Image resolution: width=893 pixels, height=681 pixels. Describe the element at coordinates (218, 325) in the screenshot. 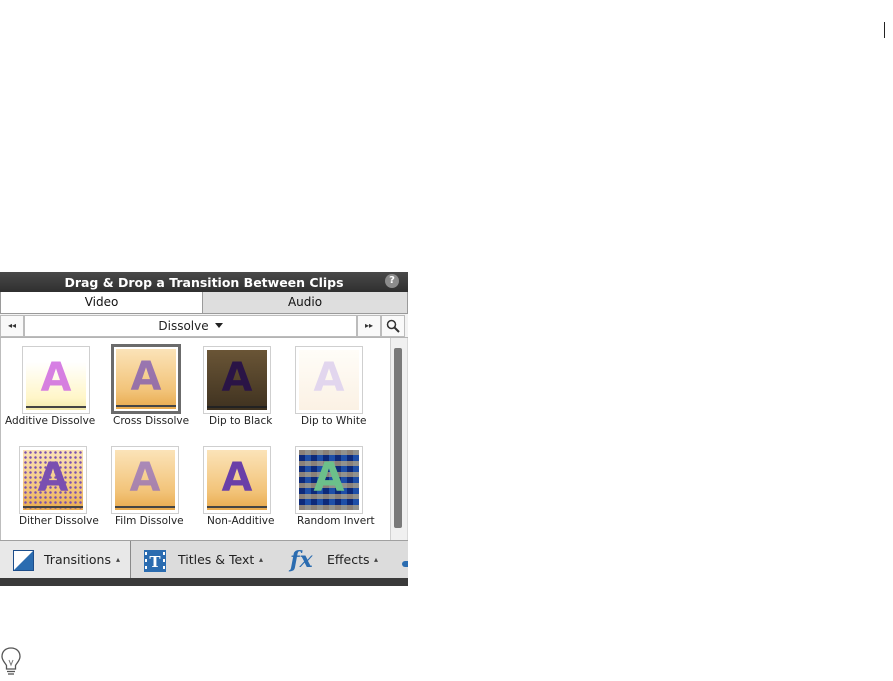

I see `chevron-down-icon` at that location.